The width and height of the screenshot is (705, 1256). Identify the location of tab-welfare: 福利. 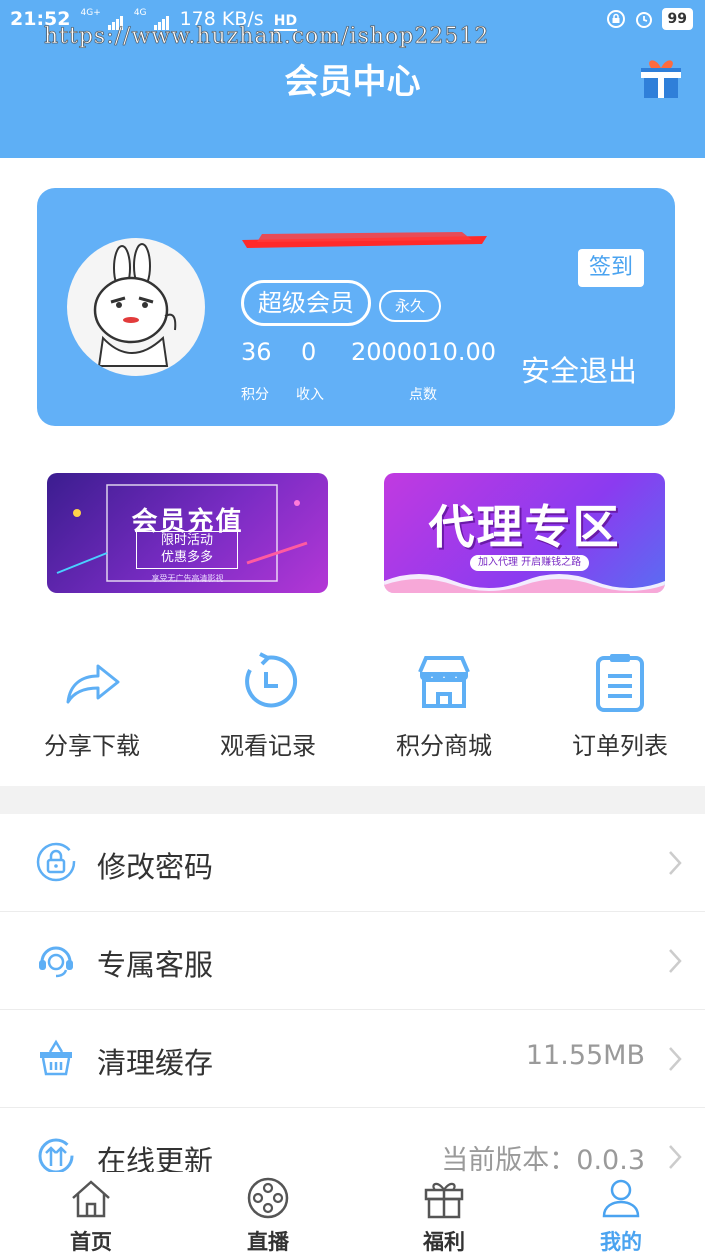
(444, 1216).